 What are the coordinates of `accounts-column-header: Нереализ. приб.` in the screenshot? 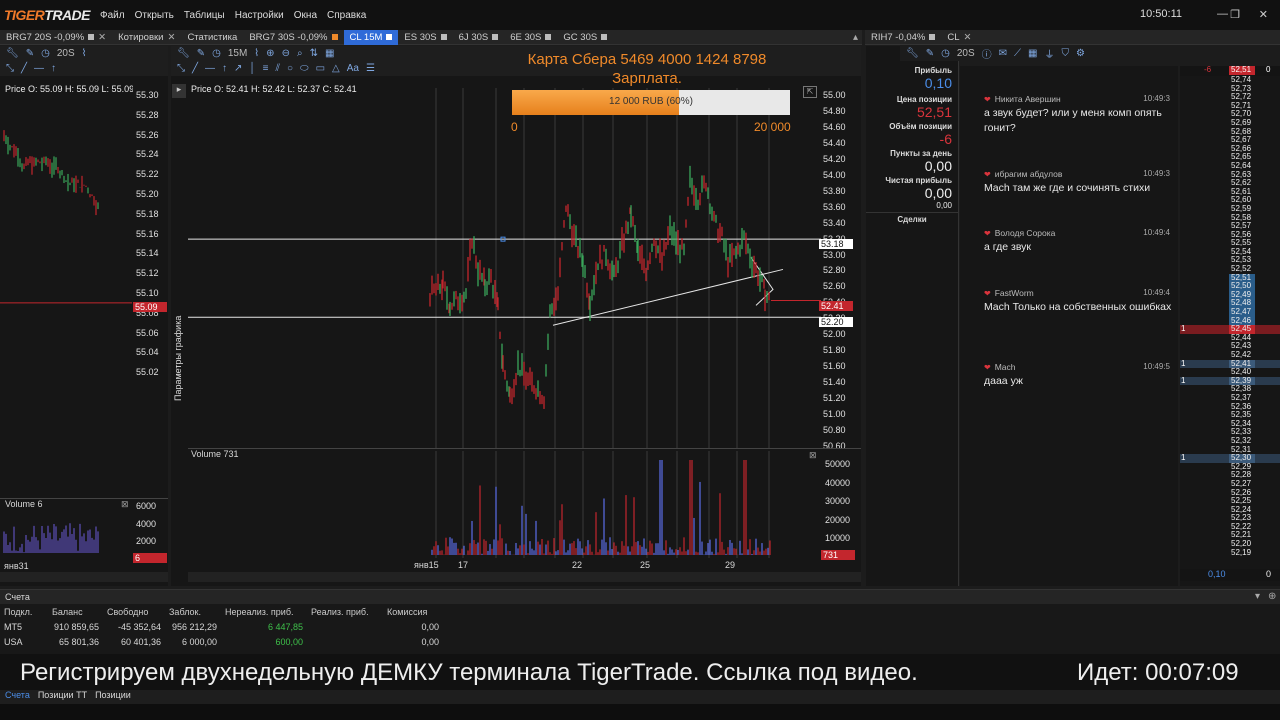 It's located at (264, 611).